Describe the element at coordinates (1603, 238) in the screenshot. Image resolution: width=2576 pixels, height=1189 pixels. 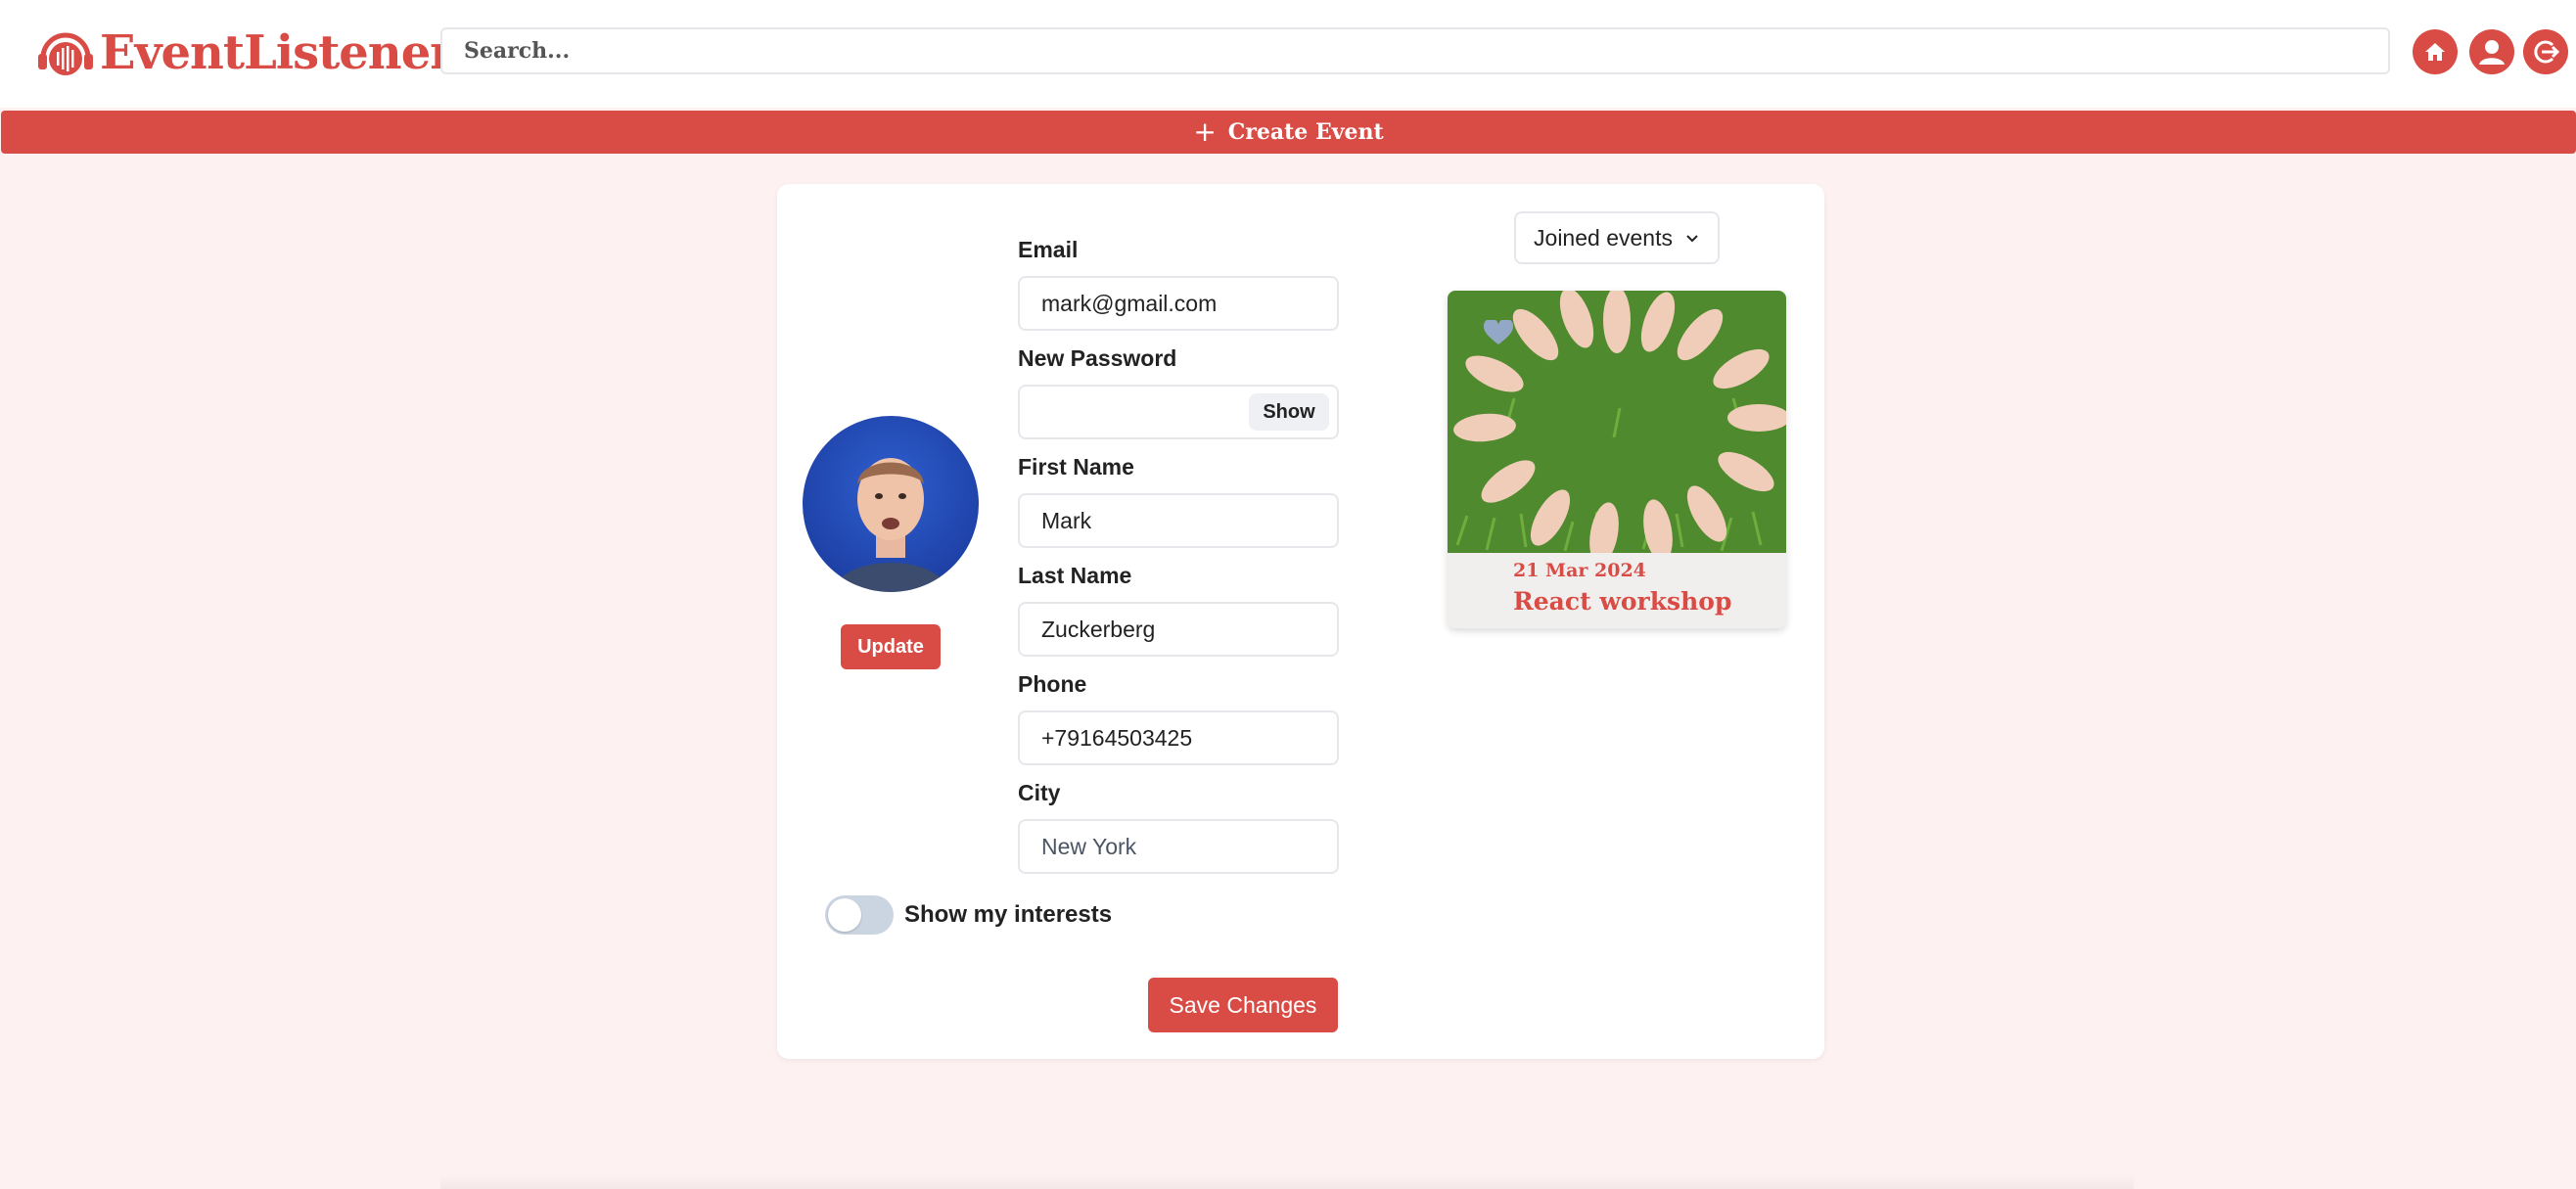
I see `events-filter-value: Joined events` at that location.